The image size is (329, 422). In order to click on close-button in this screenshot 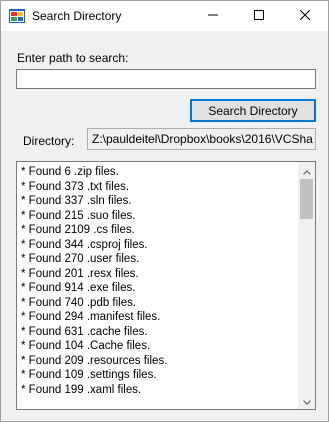, I will do `click(305, 16)`.